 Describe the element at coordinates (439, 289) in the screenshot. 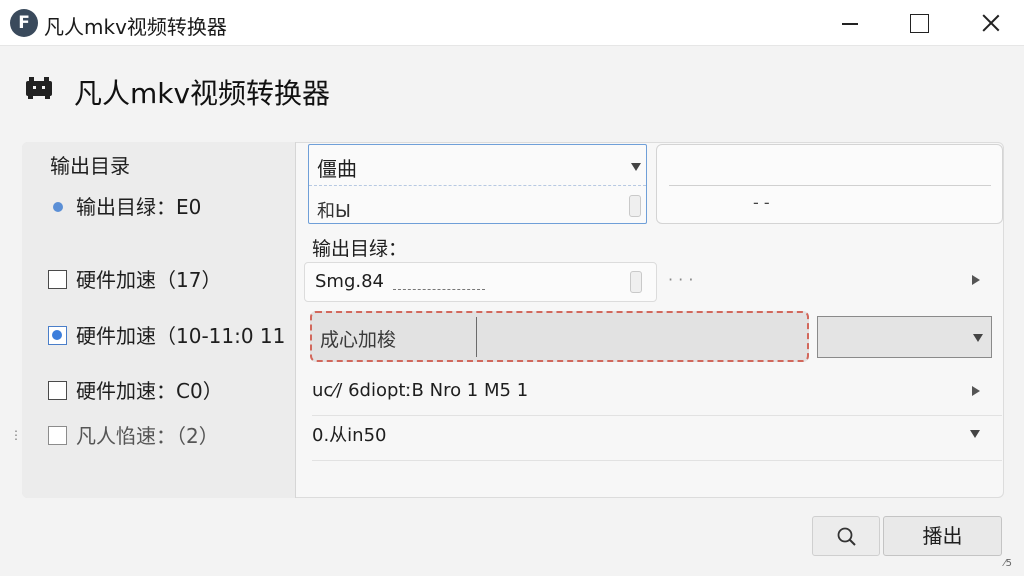

I see `path-underline` at that location.